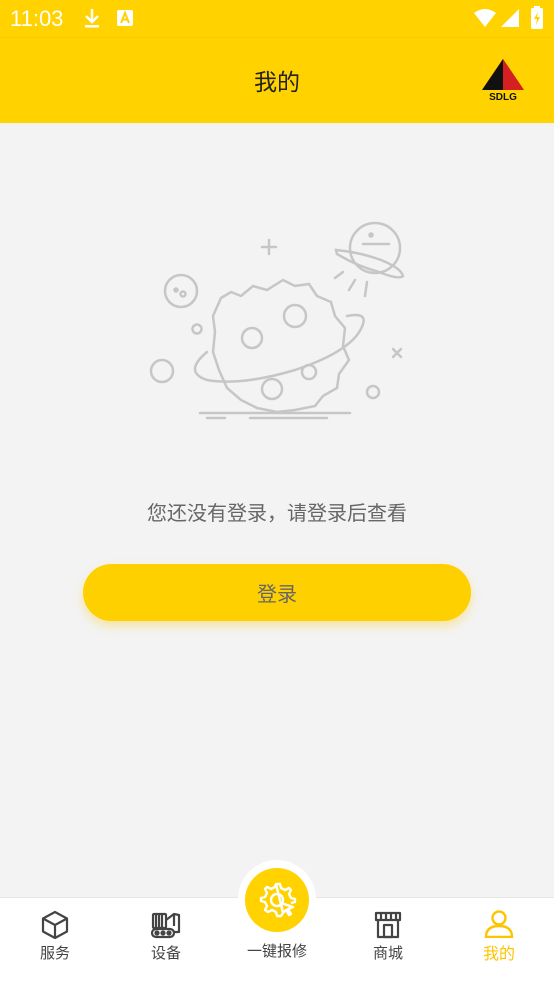  I want to click on nav-item-service: 服务, so click(55, 941).